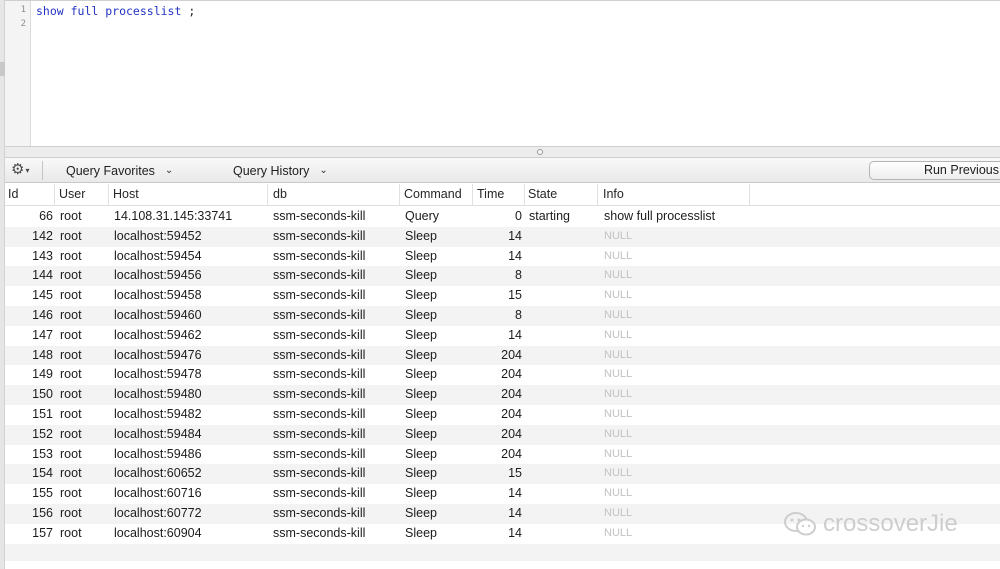 Image resolution: width=1000 pixels, height=569 pixels. Describe the element at coordinates (433, 194) in the screenshot. I see `column-header-command: Command` at that location.